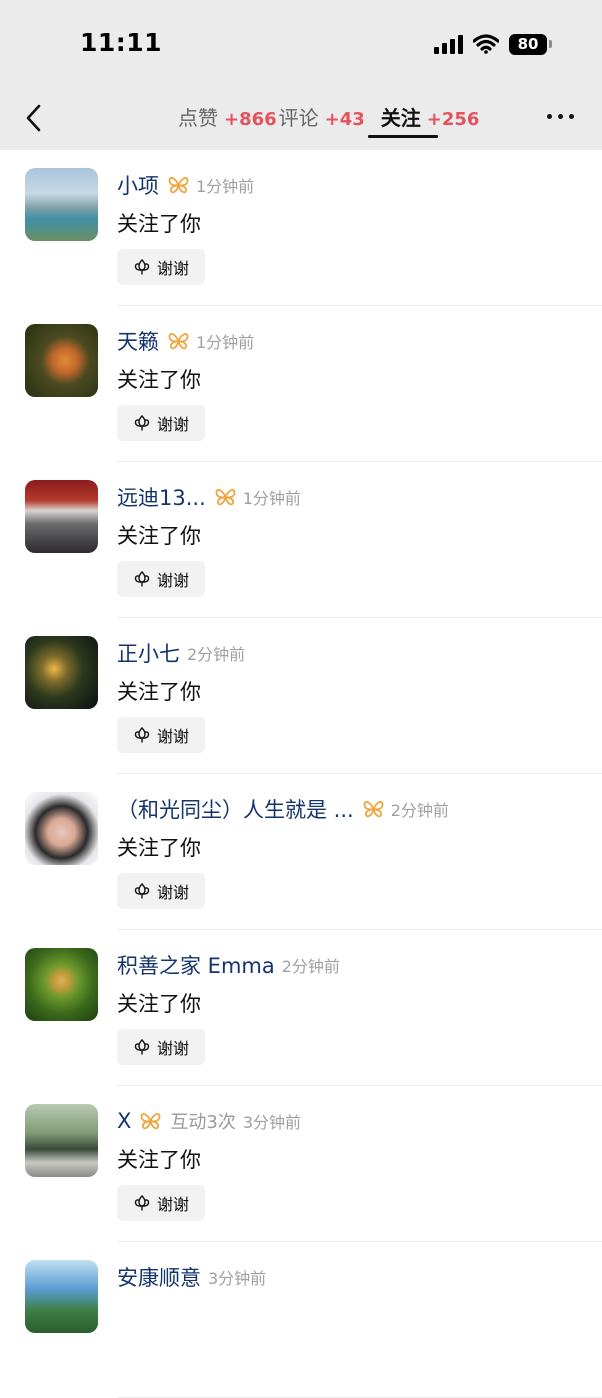  Describe the element at coordinates (448, 44) in the screenshot. I see `cellular-signal-icon` at that location.